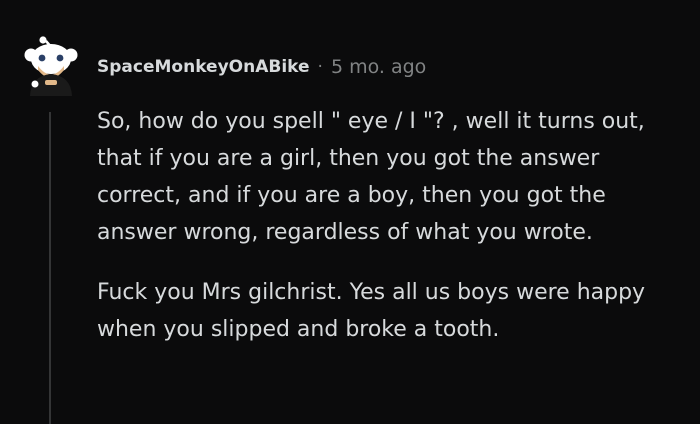  Describe the element at coordinates (51, 66) in the screenshot. I see `snoo-avatar-icon` at that location.